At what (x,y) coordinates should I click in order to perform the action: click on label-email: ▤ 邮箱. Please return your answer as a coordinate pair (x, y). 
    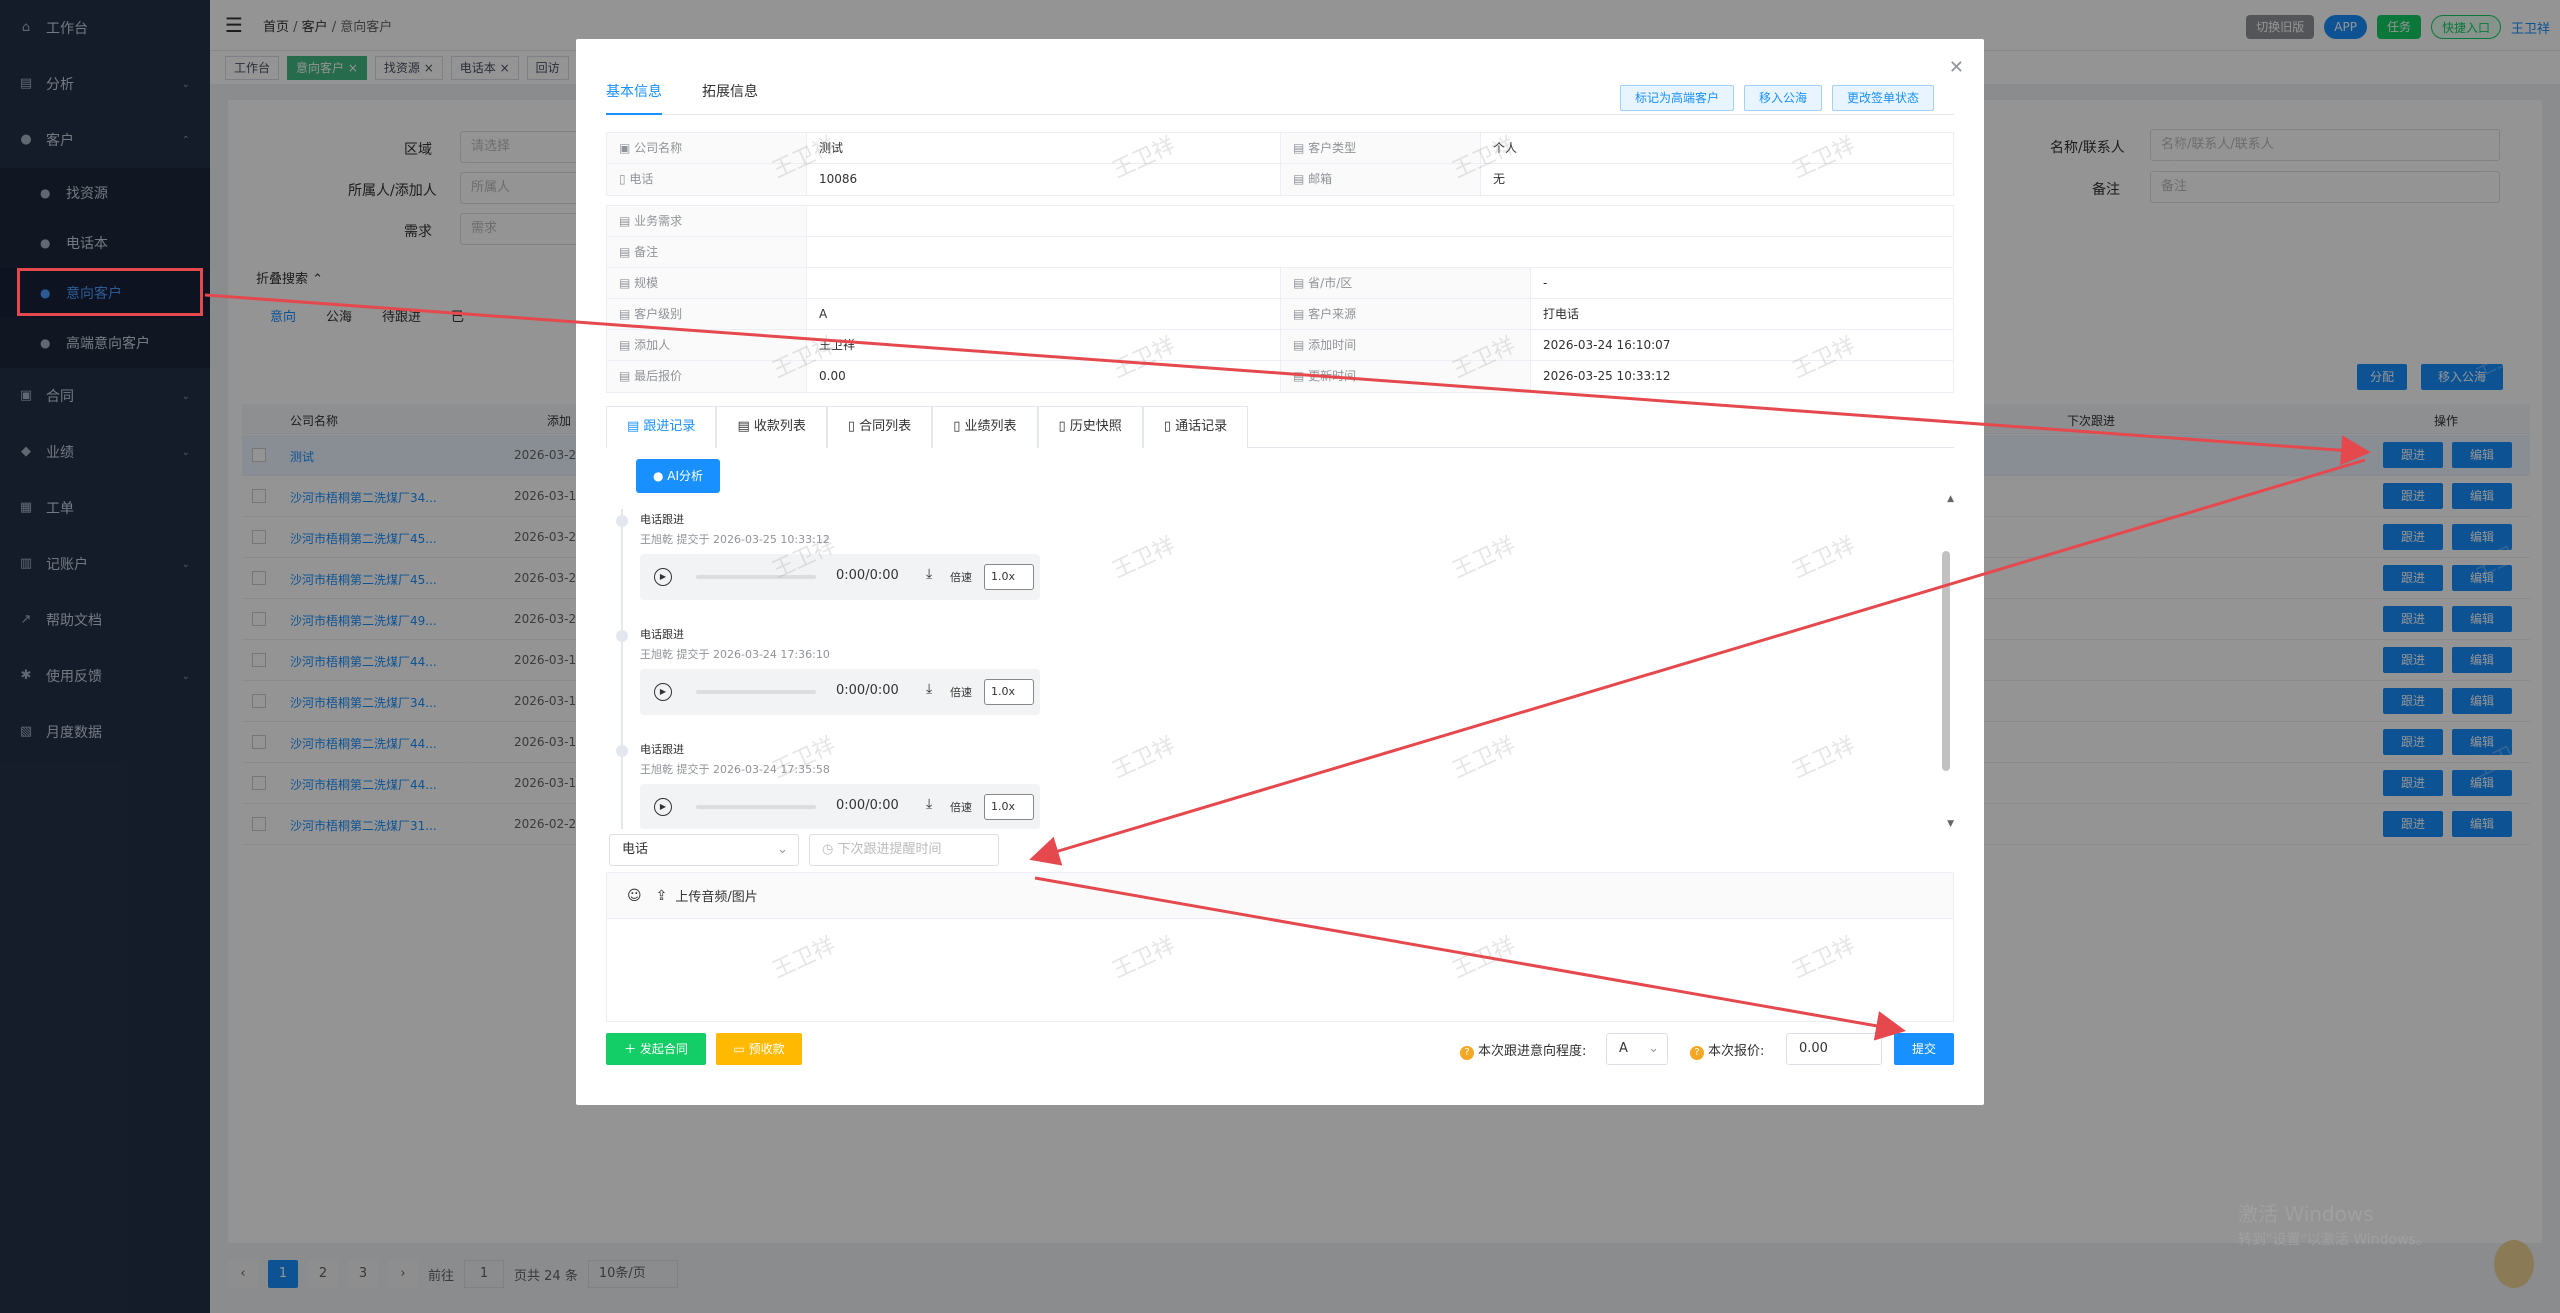
    Looking at the image, I should click on (1381, 179).